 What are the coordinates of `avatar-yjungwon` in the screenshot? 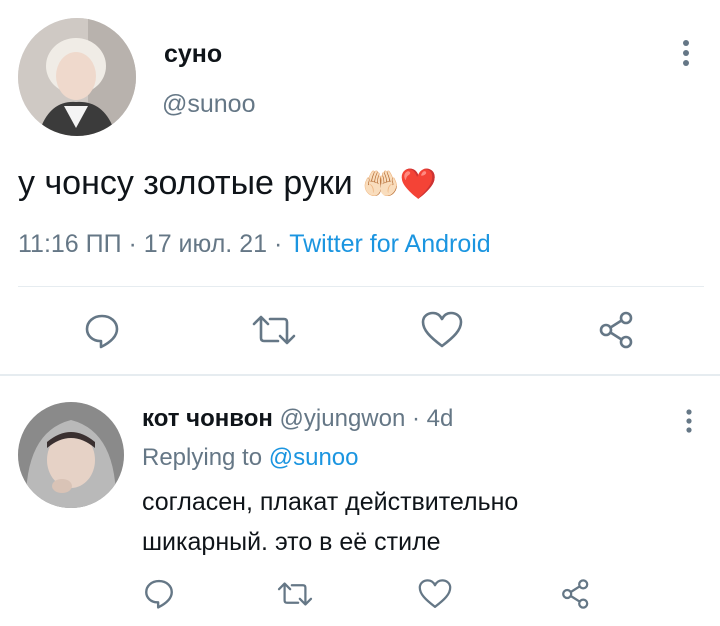 It's located at (71, 455).